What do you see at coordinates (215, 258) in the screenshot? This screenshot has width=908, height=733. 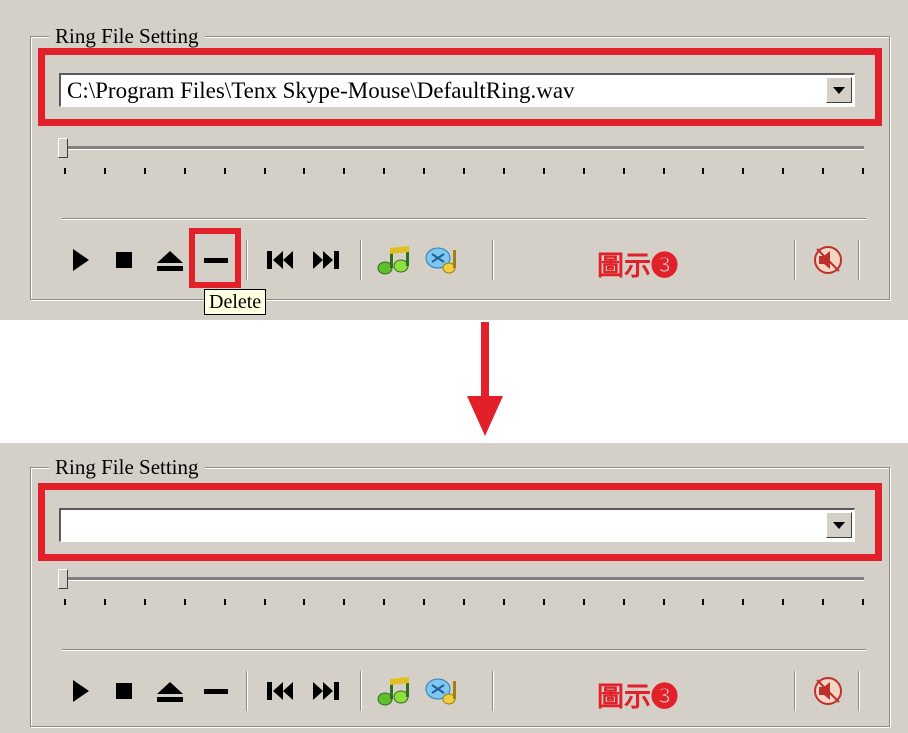 I see `delete-highlight-frame` at bounding box center [215, 258].